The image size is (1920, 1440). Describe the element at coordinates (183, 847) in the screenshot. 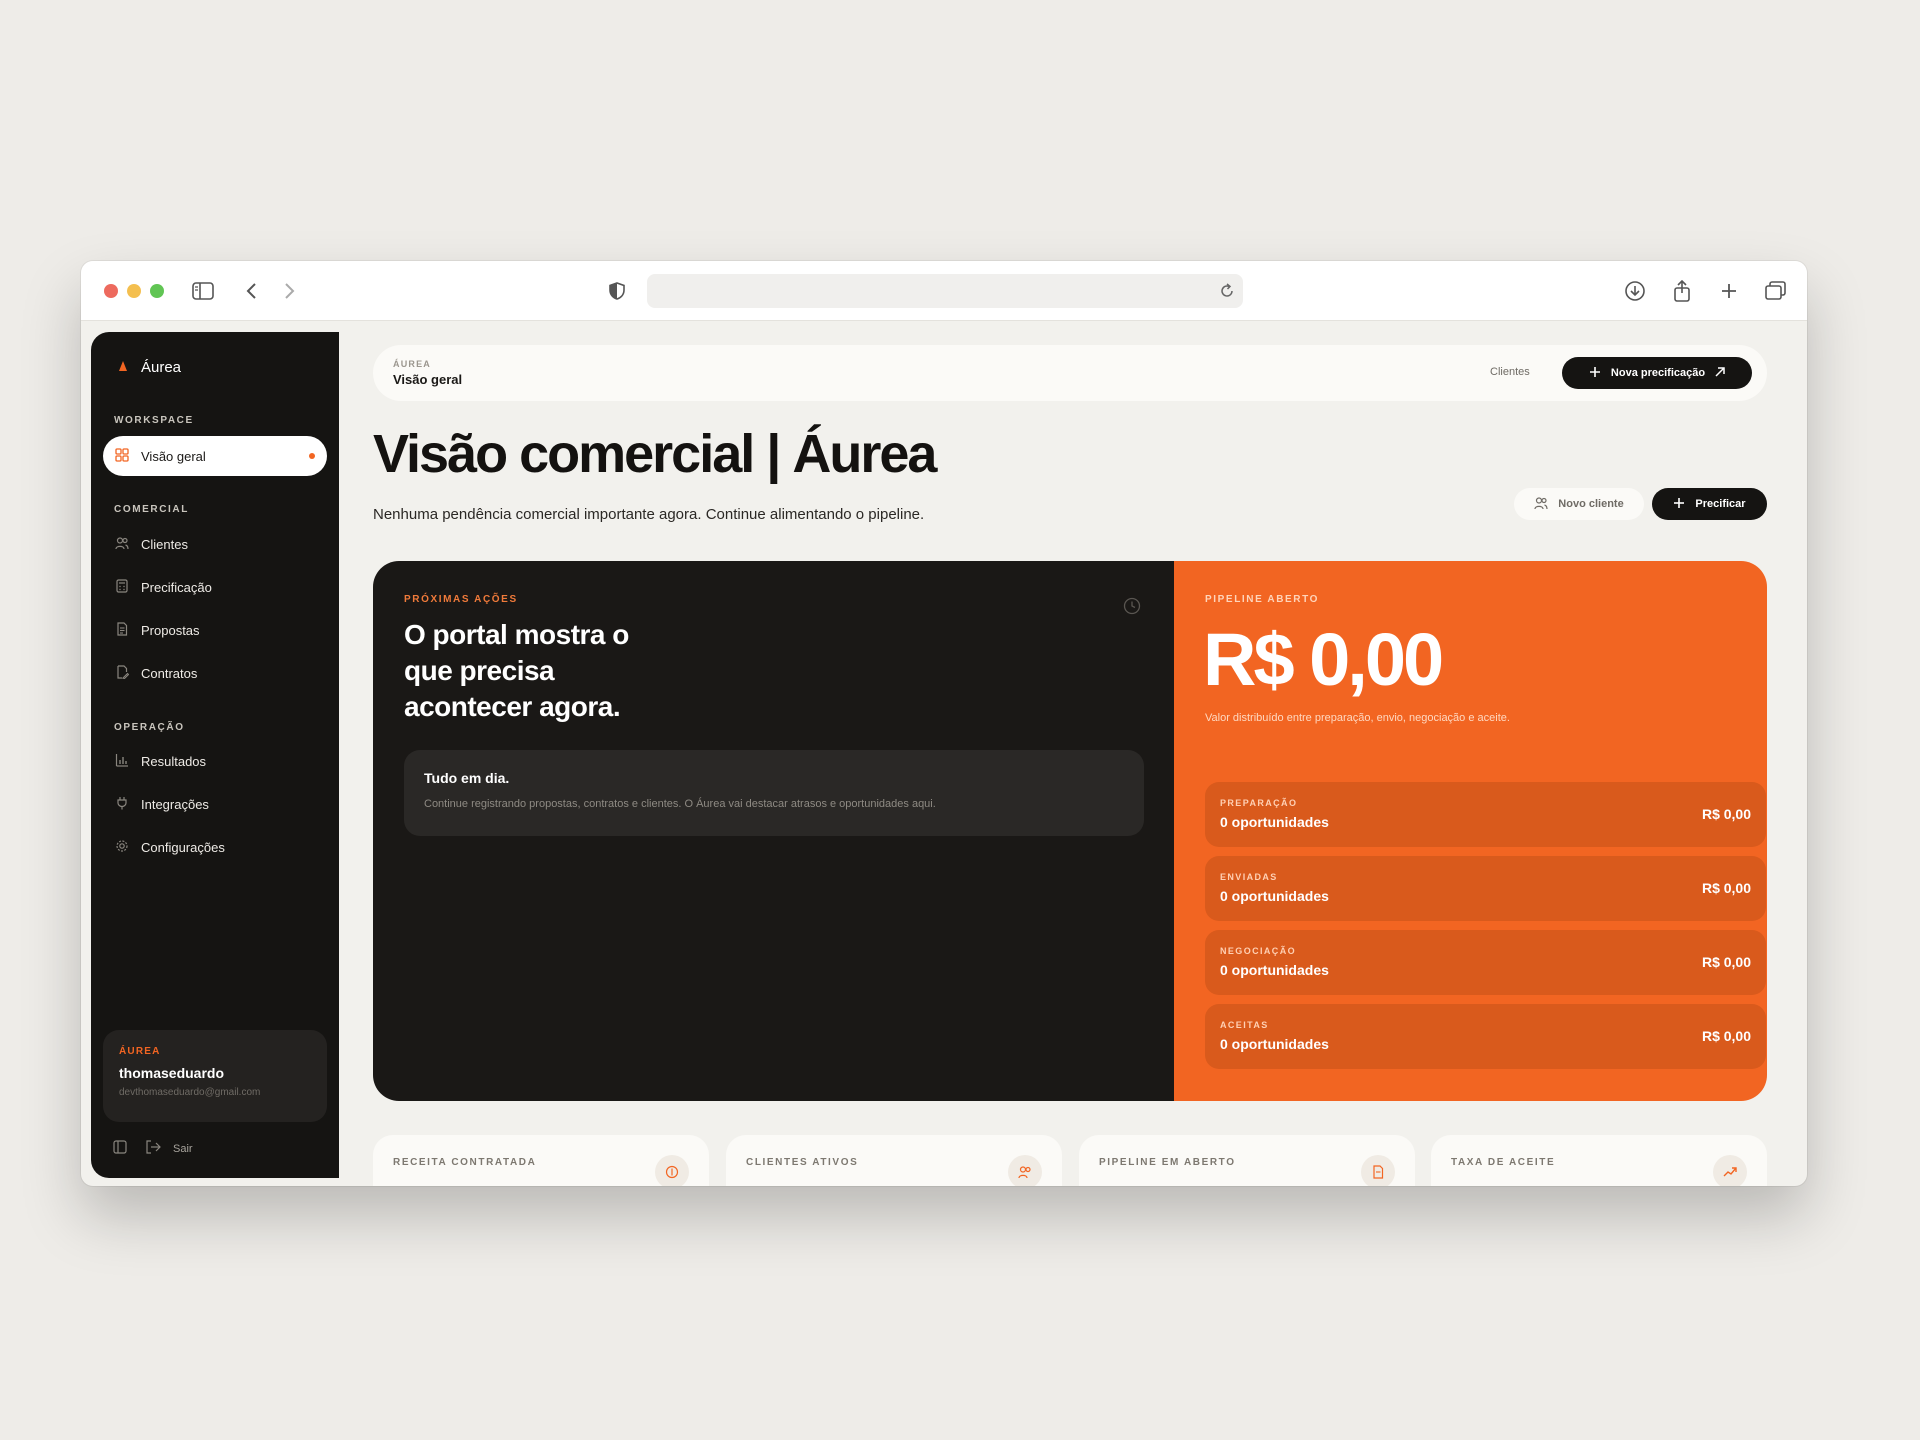

I see `sidebar-item-label: Configurações` at that location.